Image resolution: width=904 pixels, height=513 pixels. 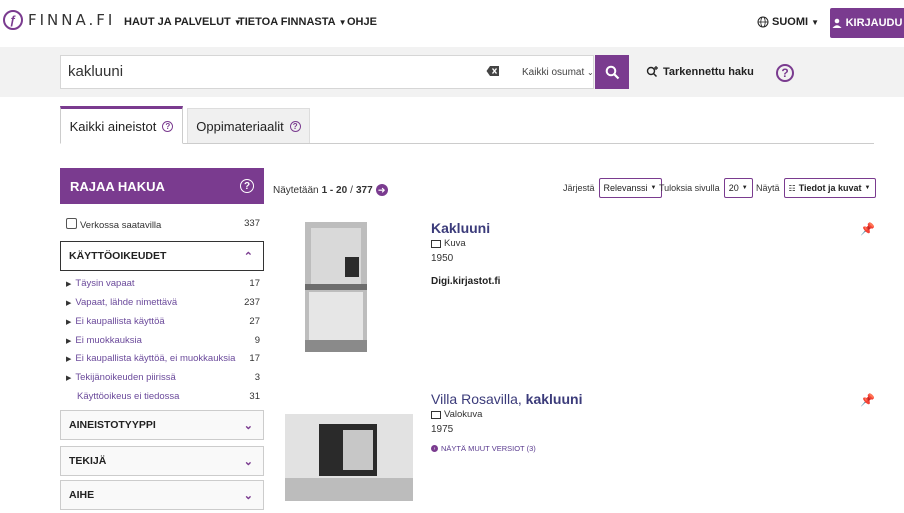 I want to click on facet-count: 27, so click(x=254, y=321).